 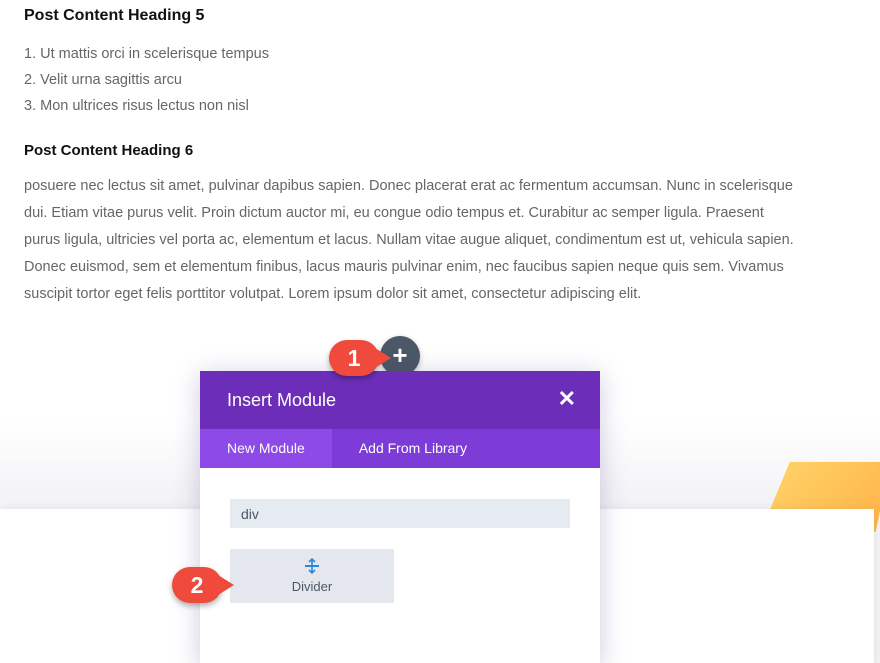 I want to click on dialog-header: Insert Module ✕, so click(x=400, y=400).